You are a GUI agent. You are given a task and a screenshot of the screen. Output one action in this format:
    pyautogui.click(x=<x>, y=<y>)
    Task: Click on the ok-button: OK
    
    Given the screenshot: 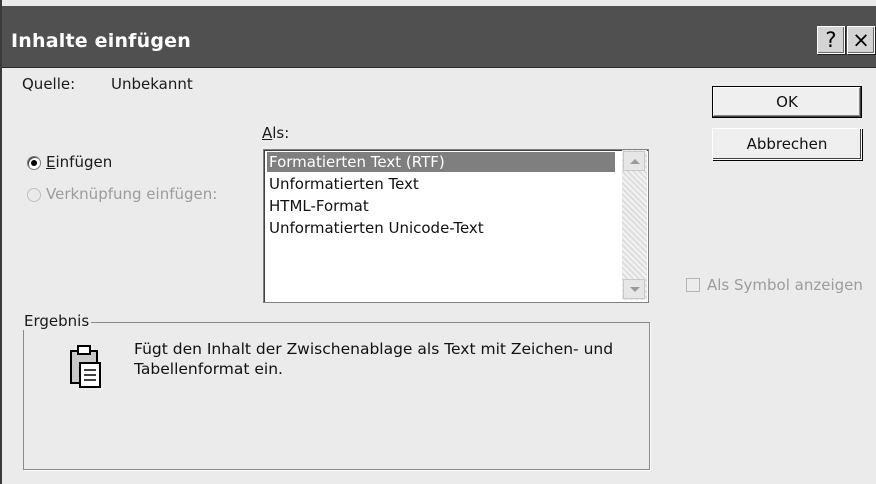 What is the action you would take?
    pyautogui.click(x=787, y=102)
    